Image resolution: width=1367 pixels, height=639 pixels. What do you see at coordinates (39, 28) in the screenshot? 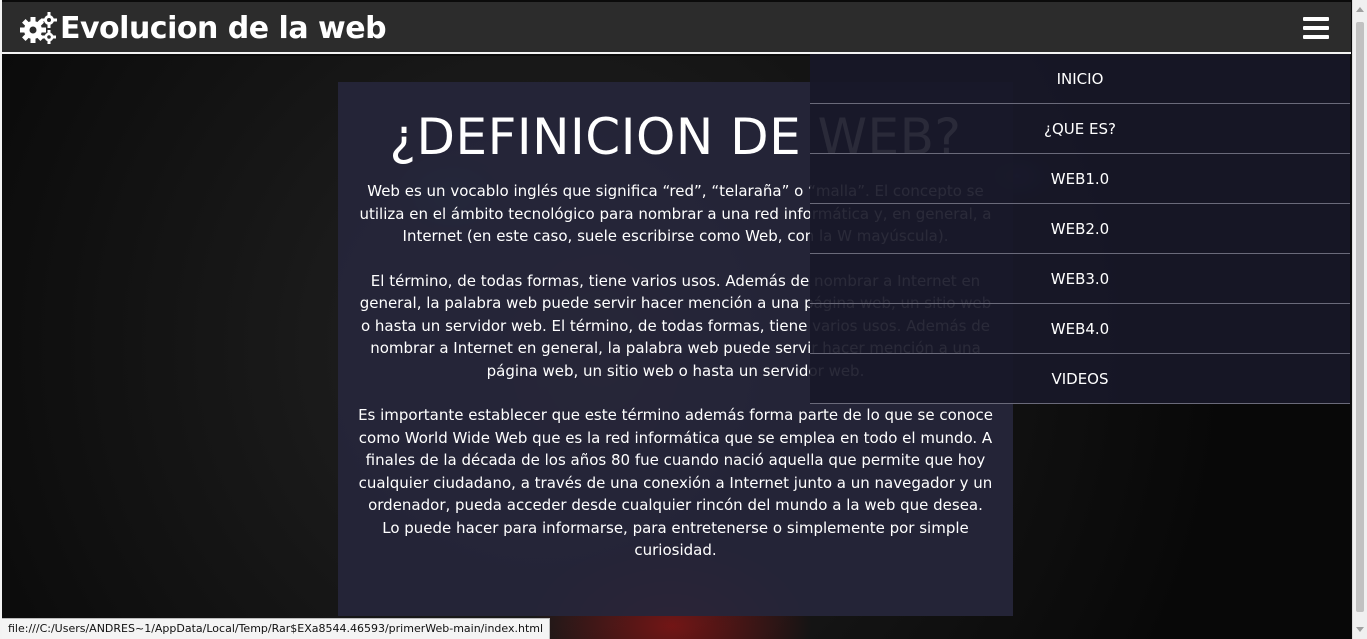
I see `gears-icon` at bounding box center [39, 28].